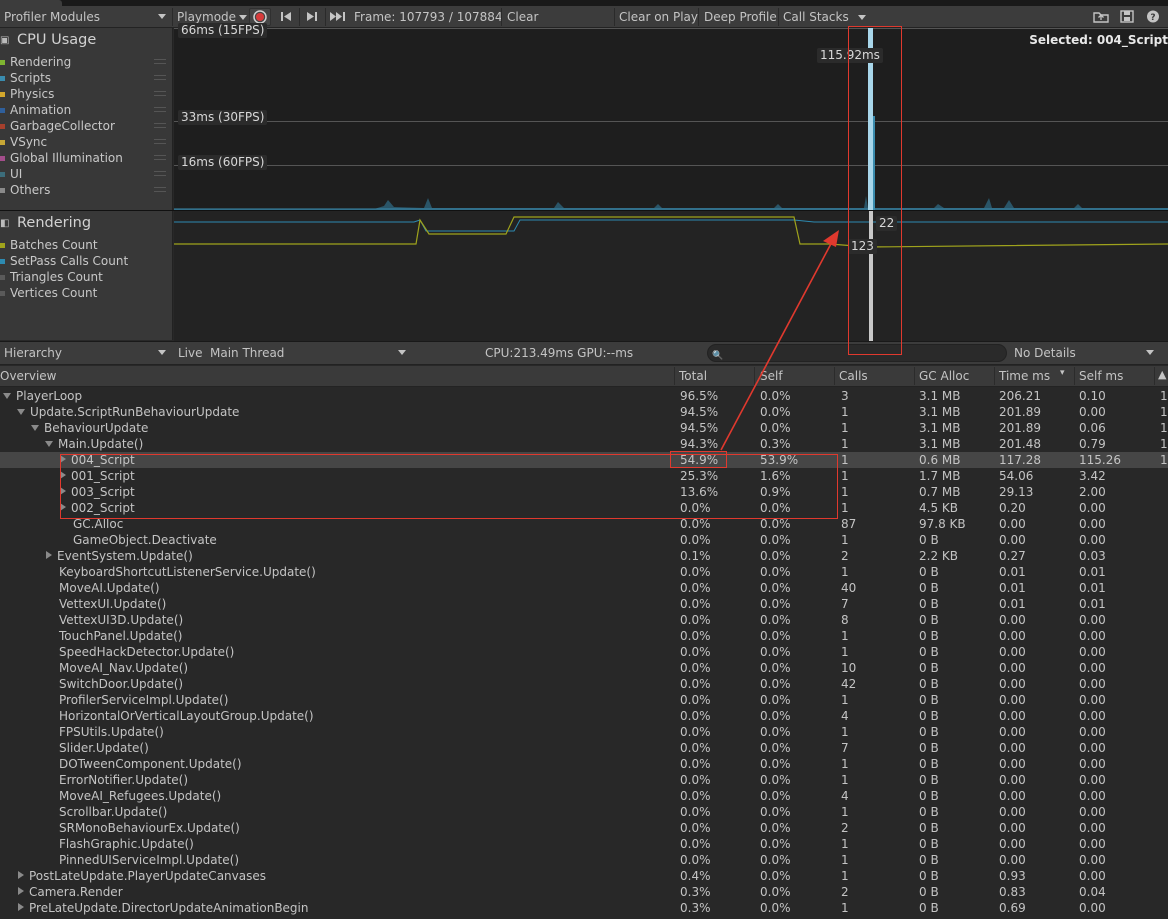 The image size is (1168, 919). Describe the element at coordinates (584, 476) in the screenshot. I see `table-row: 001_Script 25.3% 1.6% 1 1.7 MB 54.06 3.42` at that location.